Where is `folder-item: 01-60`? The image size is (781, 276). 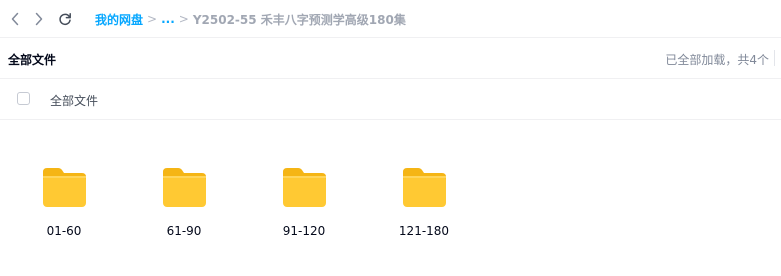
folder-item: 01-60 is located at coordinates (64, 203).